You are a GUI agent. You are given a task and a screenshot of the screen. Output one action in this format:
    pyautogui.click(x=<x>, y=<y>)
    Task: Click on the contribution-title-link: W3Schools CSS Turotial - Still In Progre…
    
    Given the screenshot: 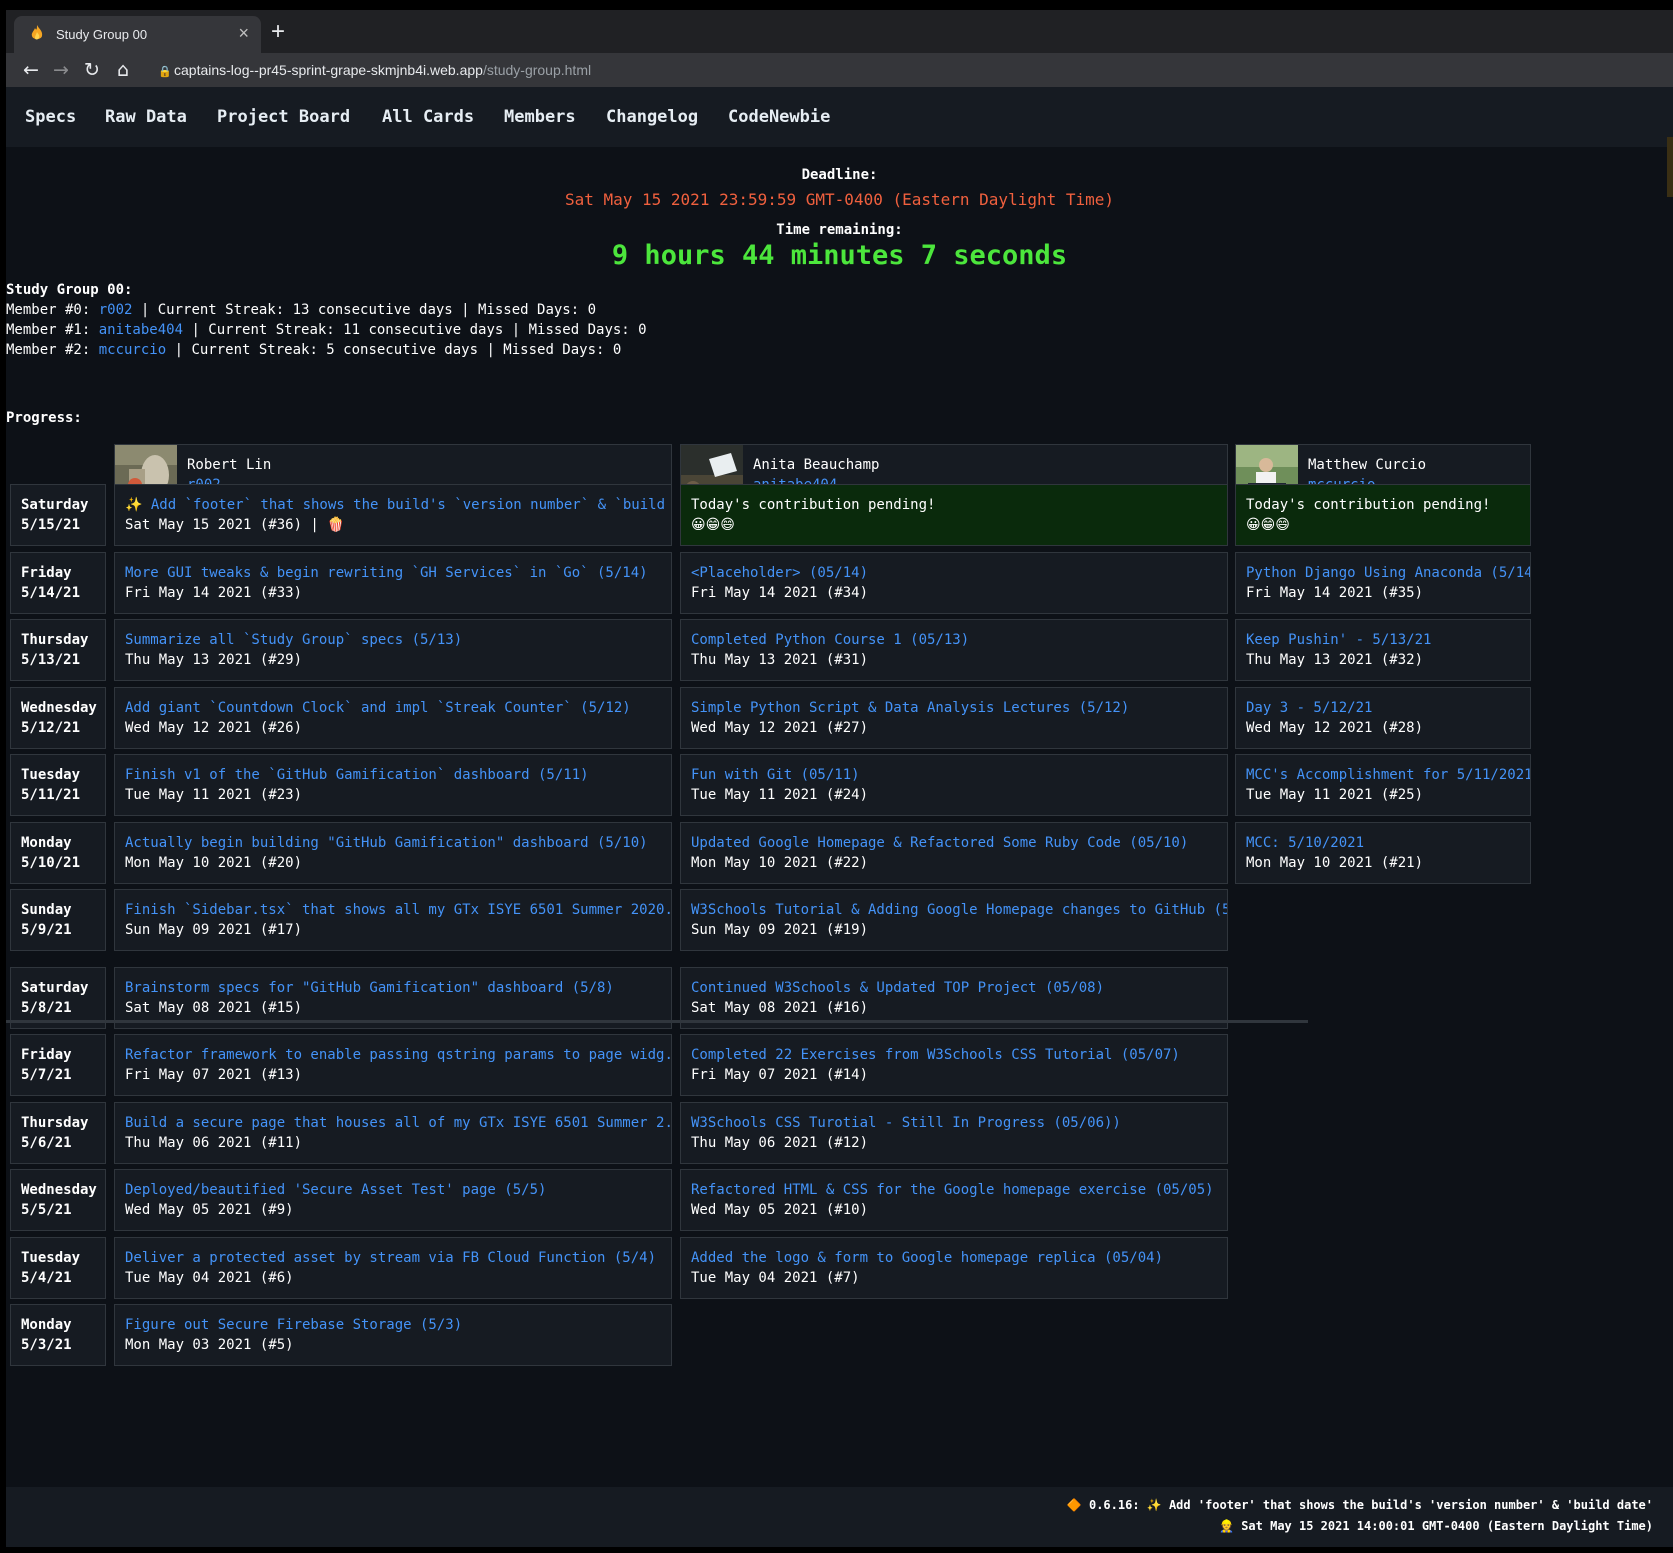 What is the action you would take?
    pyautogui.click(x=959, y=1123)
    